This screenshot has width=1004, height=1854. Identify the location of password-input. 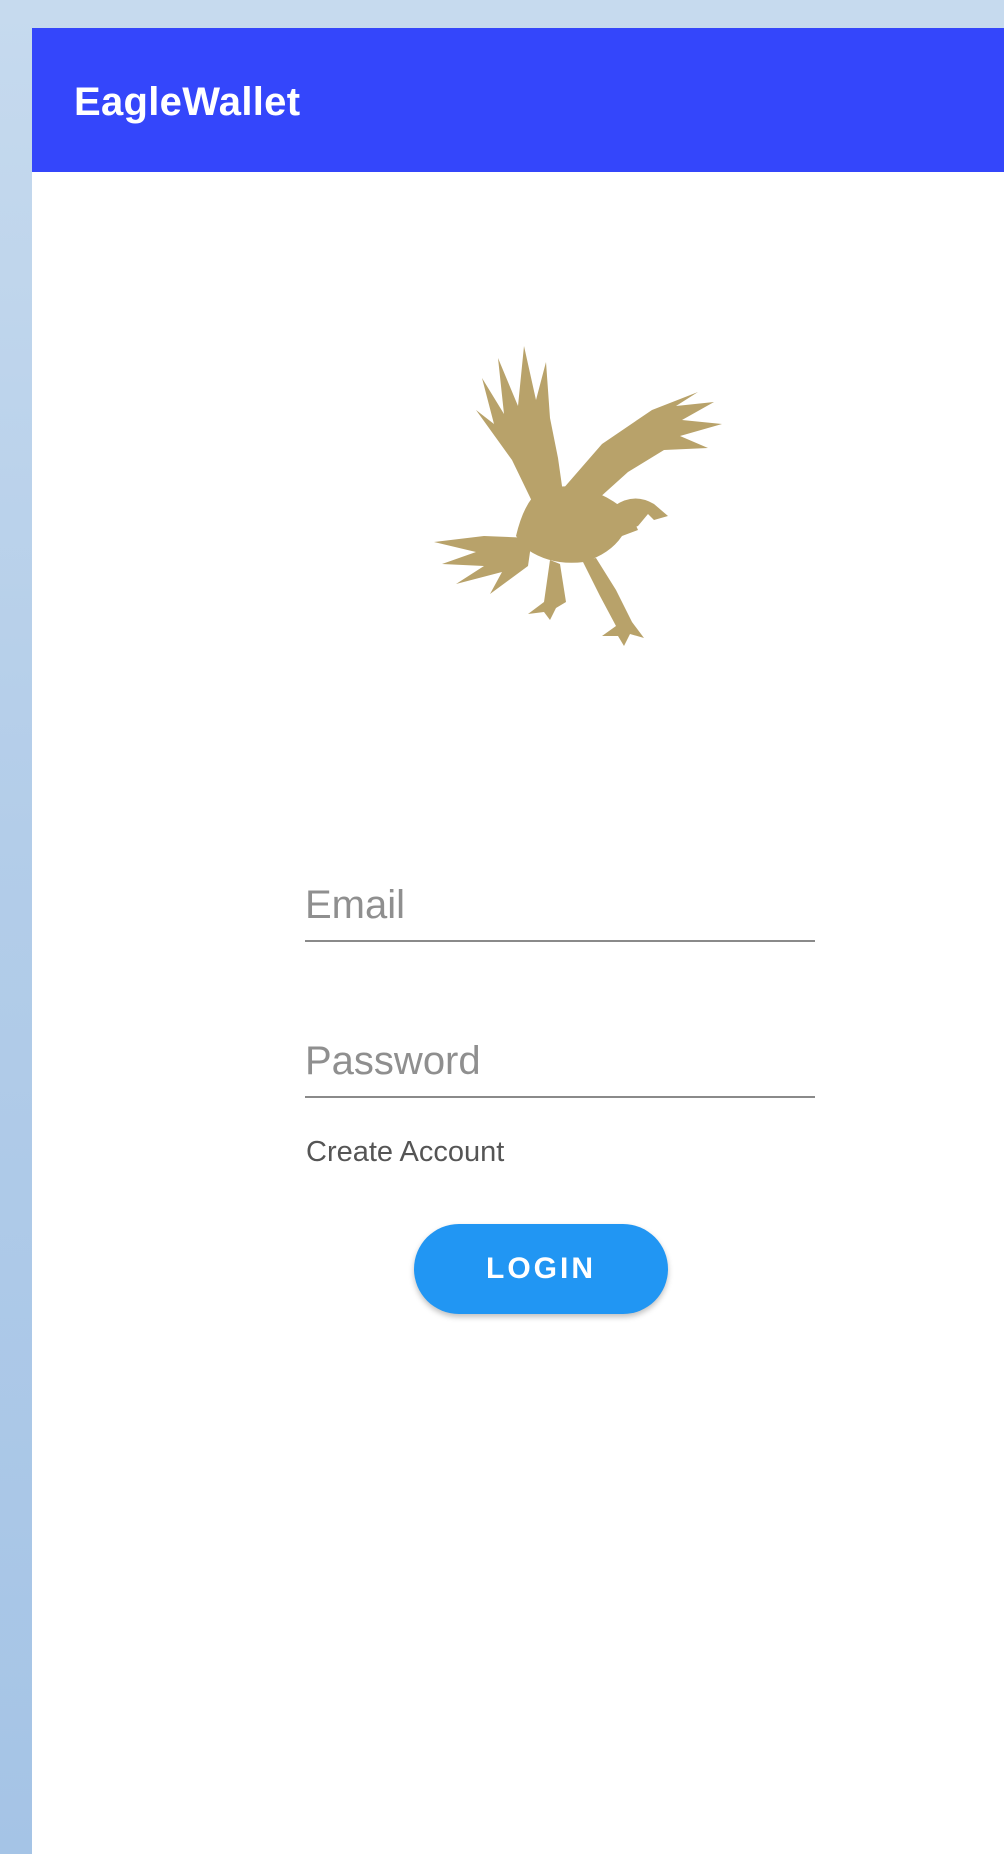
(560, 1056).